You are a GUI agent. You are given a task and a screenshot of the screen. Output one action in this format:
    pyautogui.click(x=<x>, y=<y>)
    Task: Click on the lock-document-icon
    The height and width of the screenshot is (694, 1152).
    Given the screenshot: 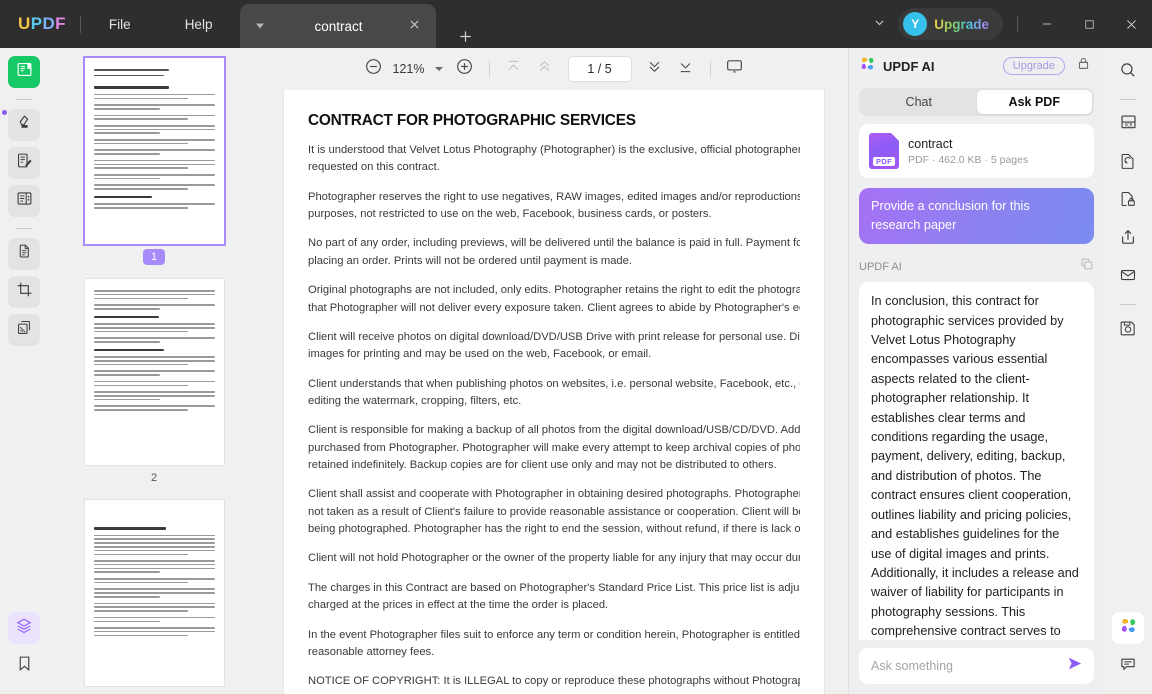 What is the action you would take?
    pyautogui.click(x=1128, y=201)
    